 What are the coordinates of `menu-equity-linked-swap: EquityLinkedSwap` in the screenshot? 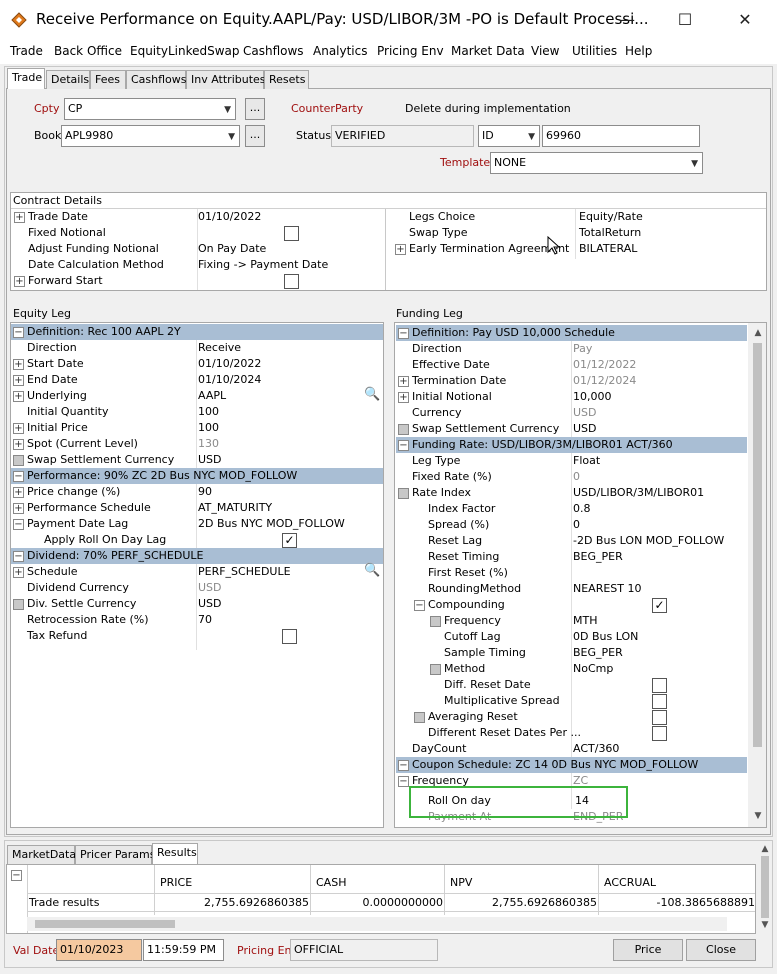 It's located at (185, 51).